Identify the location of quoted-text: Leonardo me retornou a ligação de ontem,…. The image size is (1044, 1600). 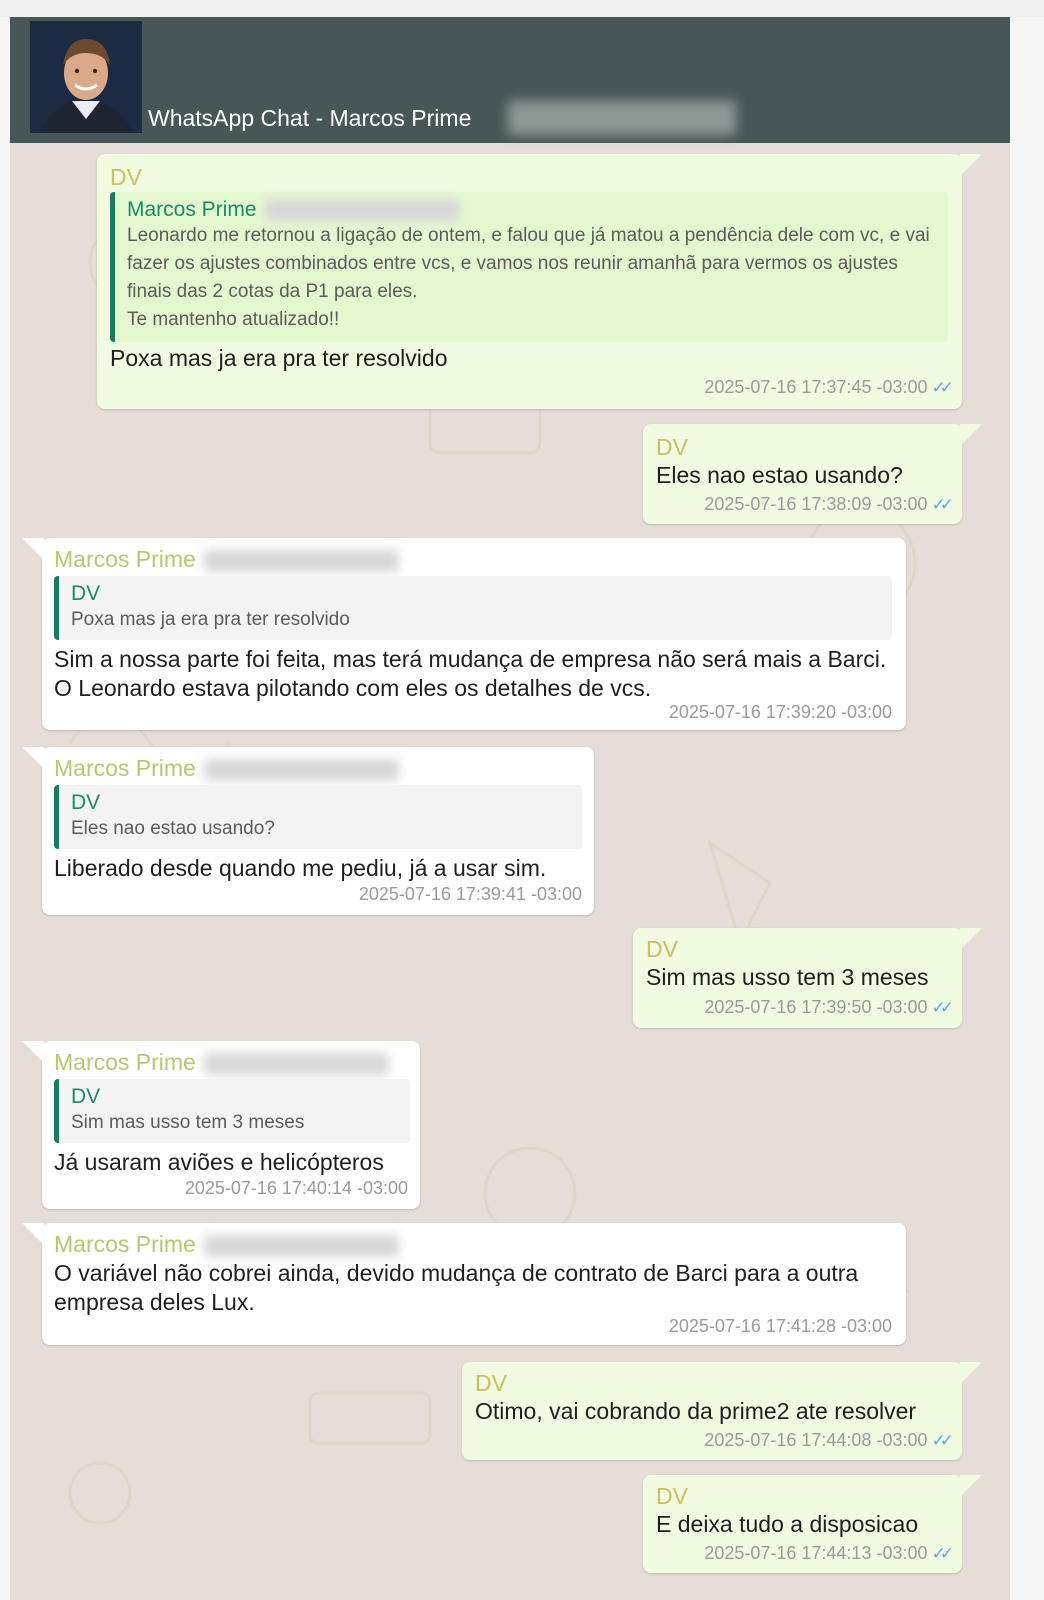
(528, 277).